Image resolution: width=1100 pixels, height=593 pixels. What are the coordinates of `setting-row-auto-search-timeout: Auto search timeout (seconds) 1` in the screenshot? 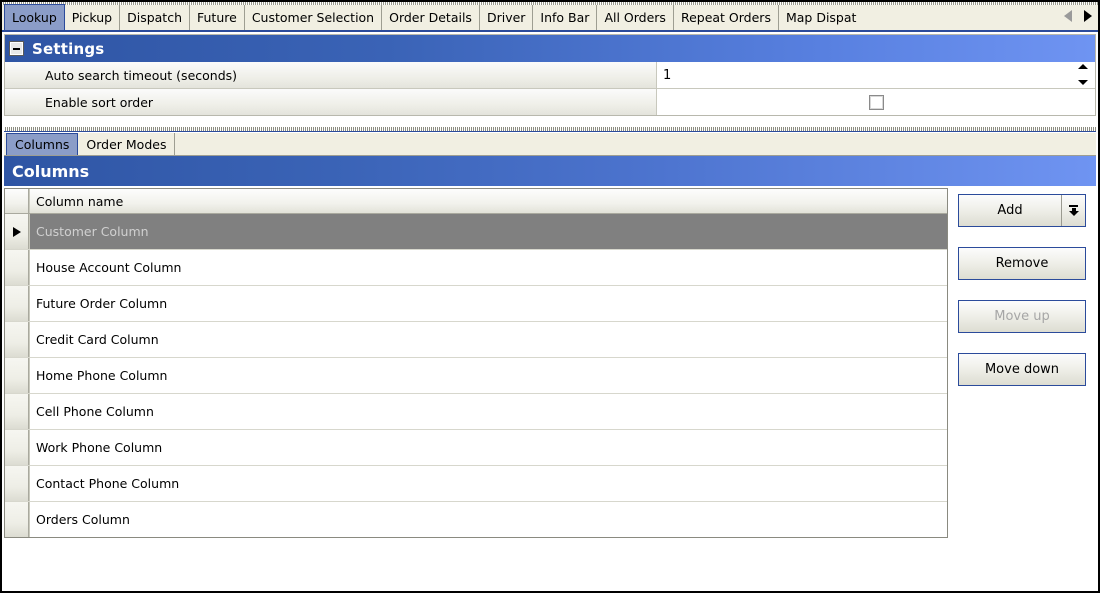 It's located at (550, 75).